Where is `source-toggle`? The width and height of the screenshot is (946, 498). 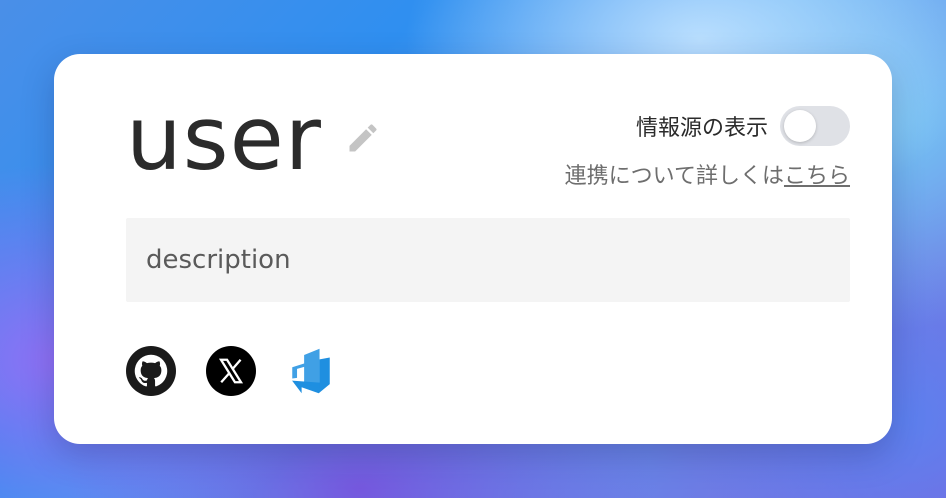
source-toggle is located at coordinates (815, 126).